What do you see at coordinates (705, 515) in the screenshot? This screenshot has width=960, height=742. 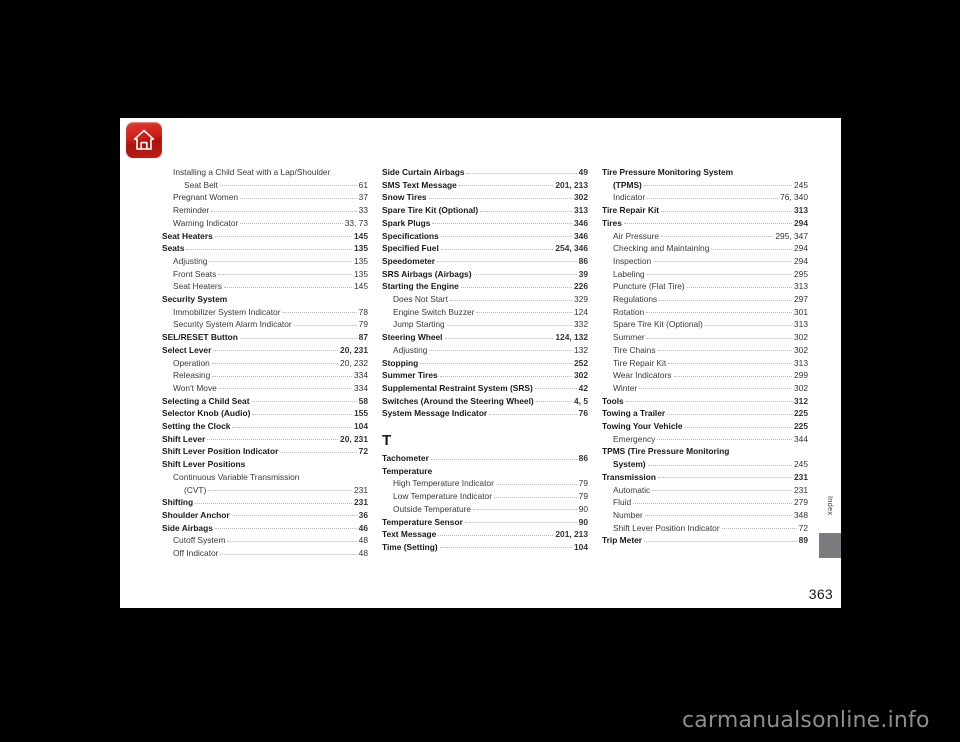 I see `index-entry: Number 348` at bounding box center [705, 515].